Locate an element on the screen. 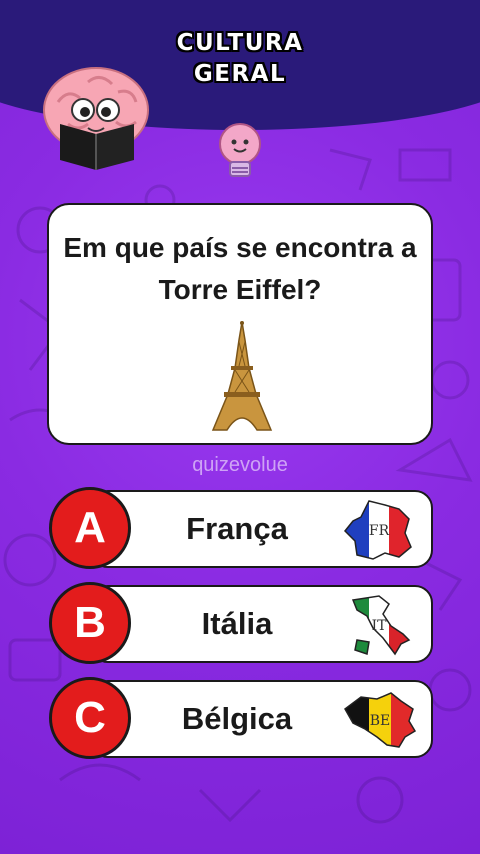  belgium-map-flag-icon: BE is located at coordinates (380, 720).